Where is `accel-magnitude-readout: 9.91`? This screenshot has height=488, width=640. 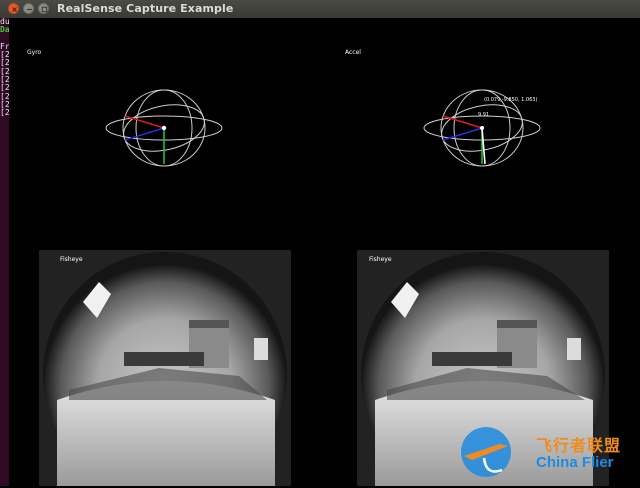
accel-magnitude-readout: 9.91 is located at coordinates (484, 115).